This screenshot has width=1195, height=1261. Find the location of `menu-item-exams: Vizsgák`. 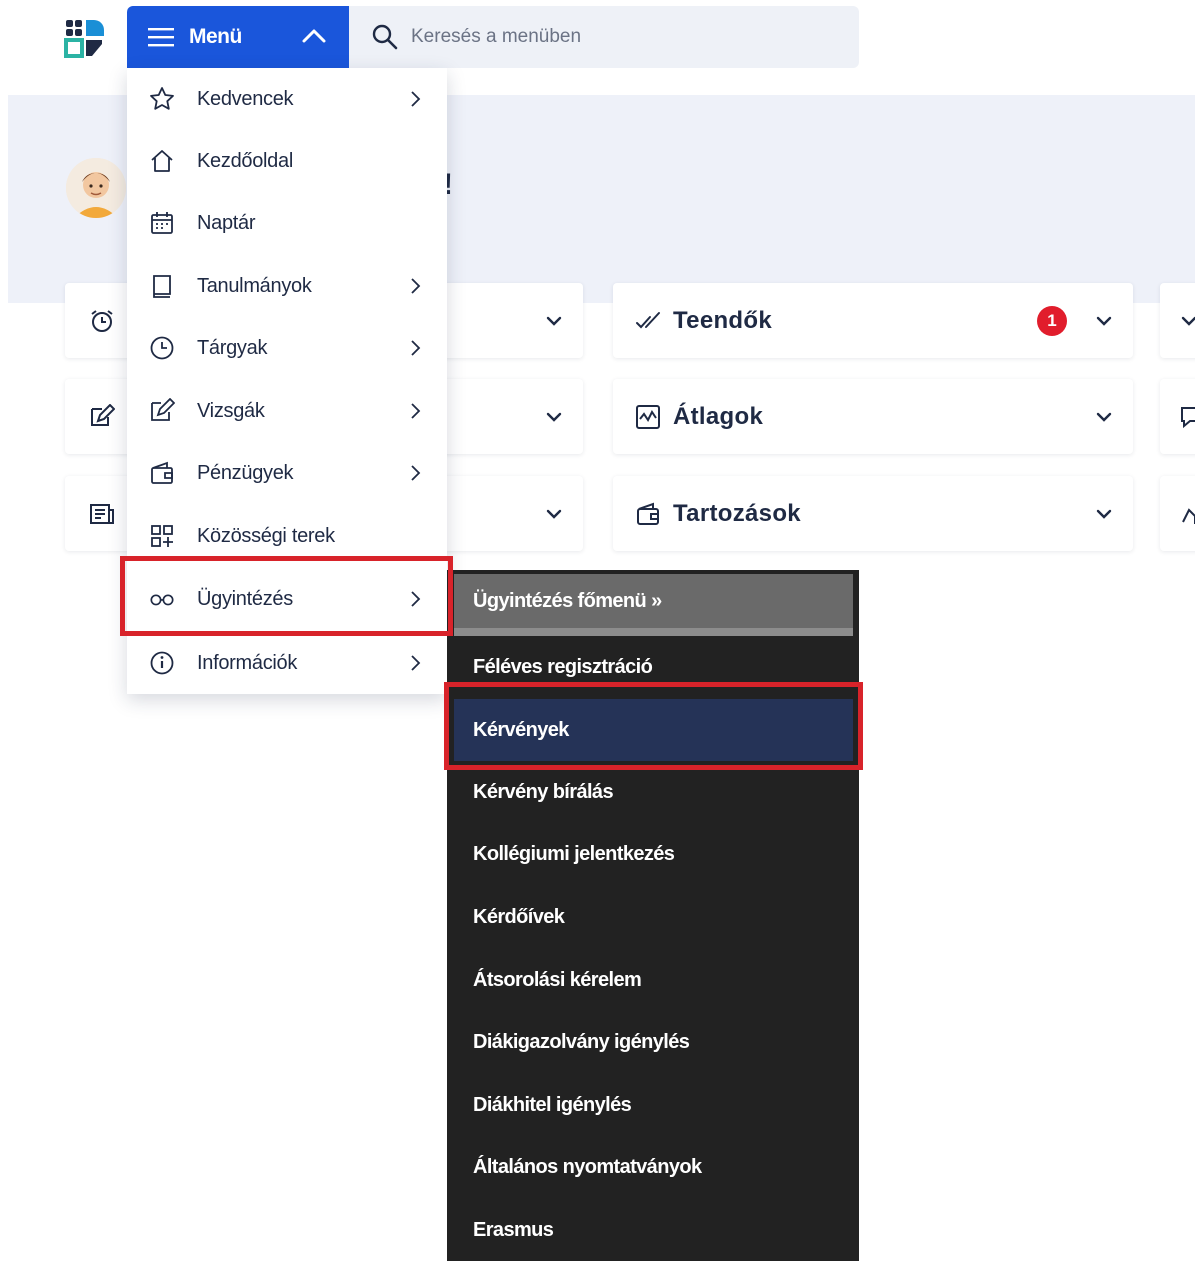

menu-item-exams: Vizsgák is located at coordinates (287, 411).